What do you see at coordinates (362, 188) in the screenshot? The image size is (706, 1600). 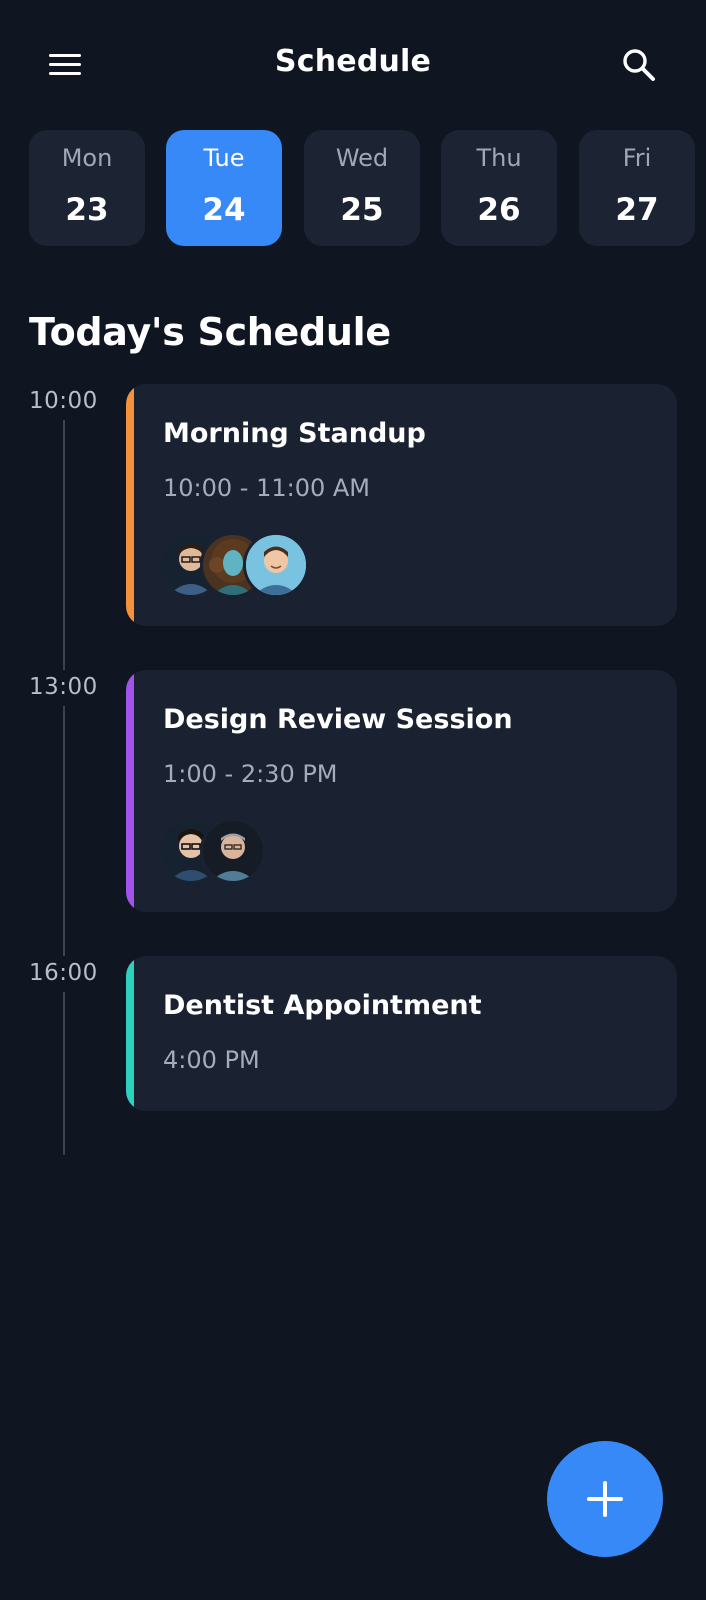 I see `day-tab-wed: Wed 25` at bounding box center [362, 188].